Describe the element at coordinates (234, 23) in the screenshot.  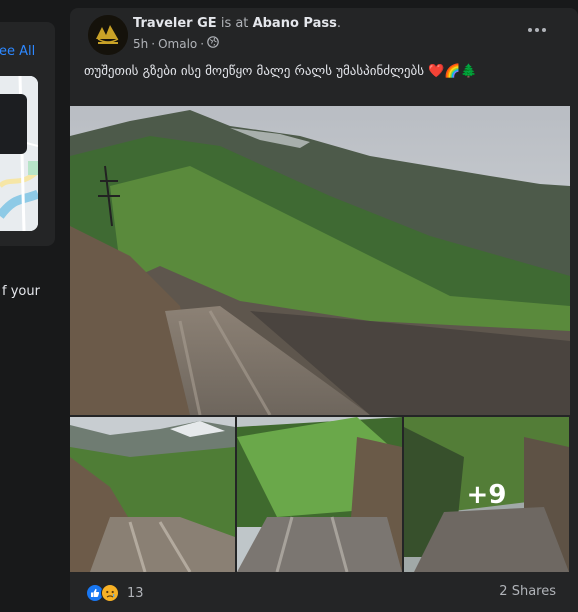
I see `is-at-text: is at` at that location.